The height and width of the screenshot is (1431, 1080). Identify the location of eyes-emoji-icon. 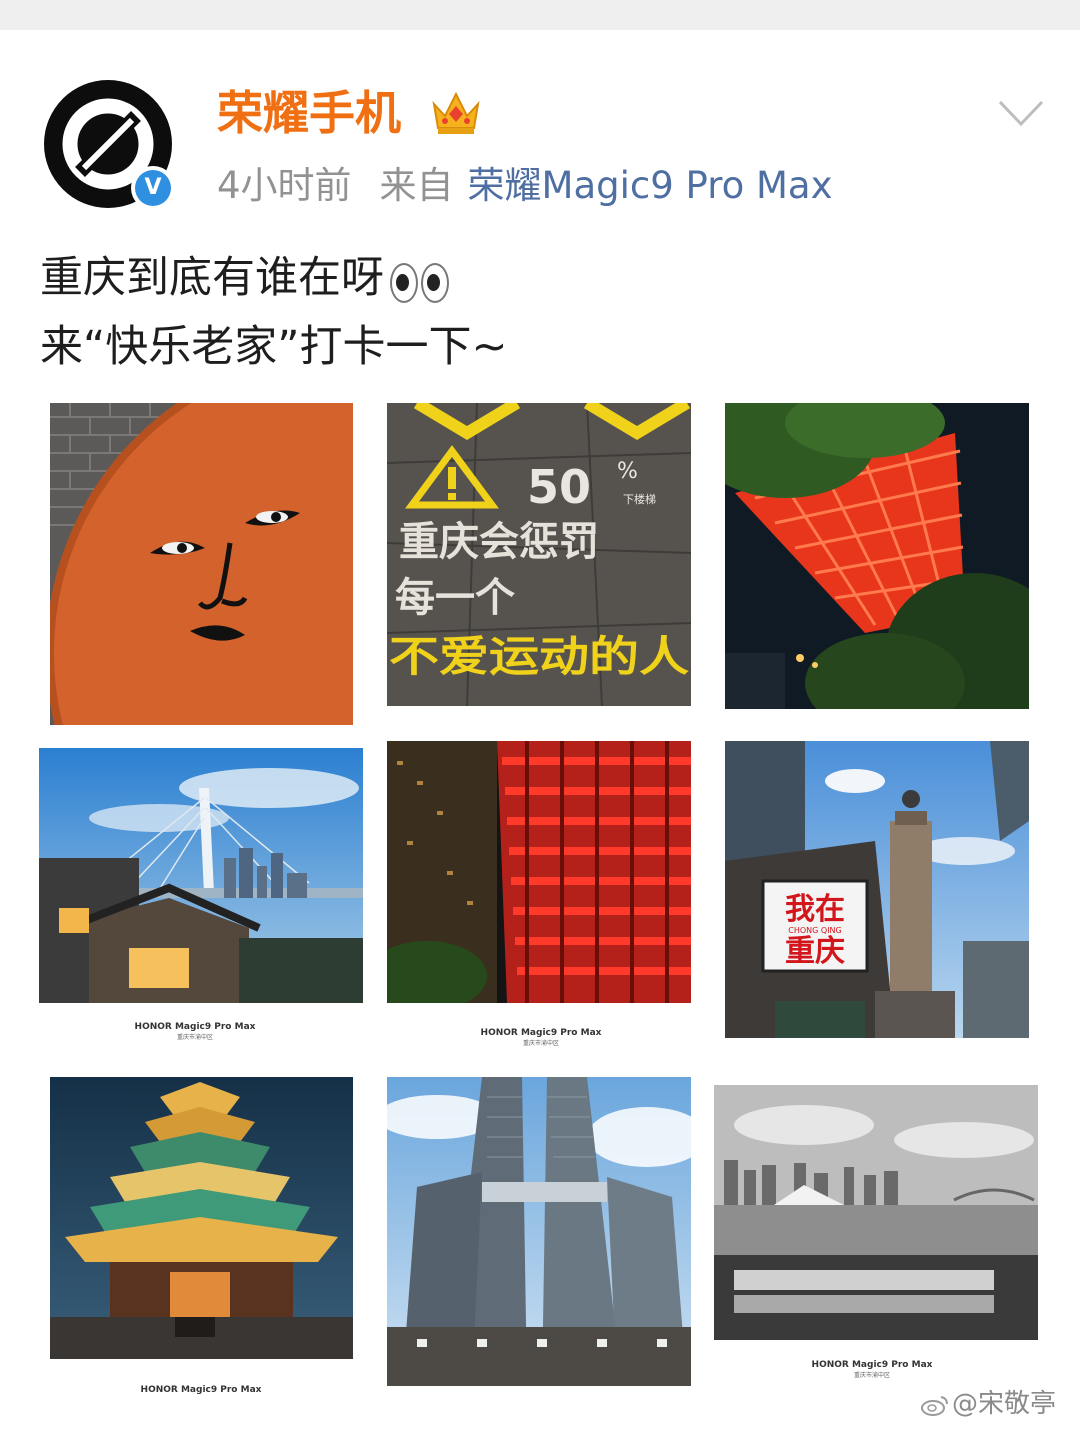
(421, 281).